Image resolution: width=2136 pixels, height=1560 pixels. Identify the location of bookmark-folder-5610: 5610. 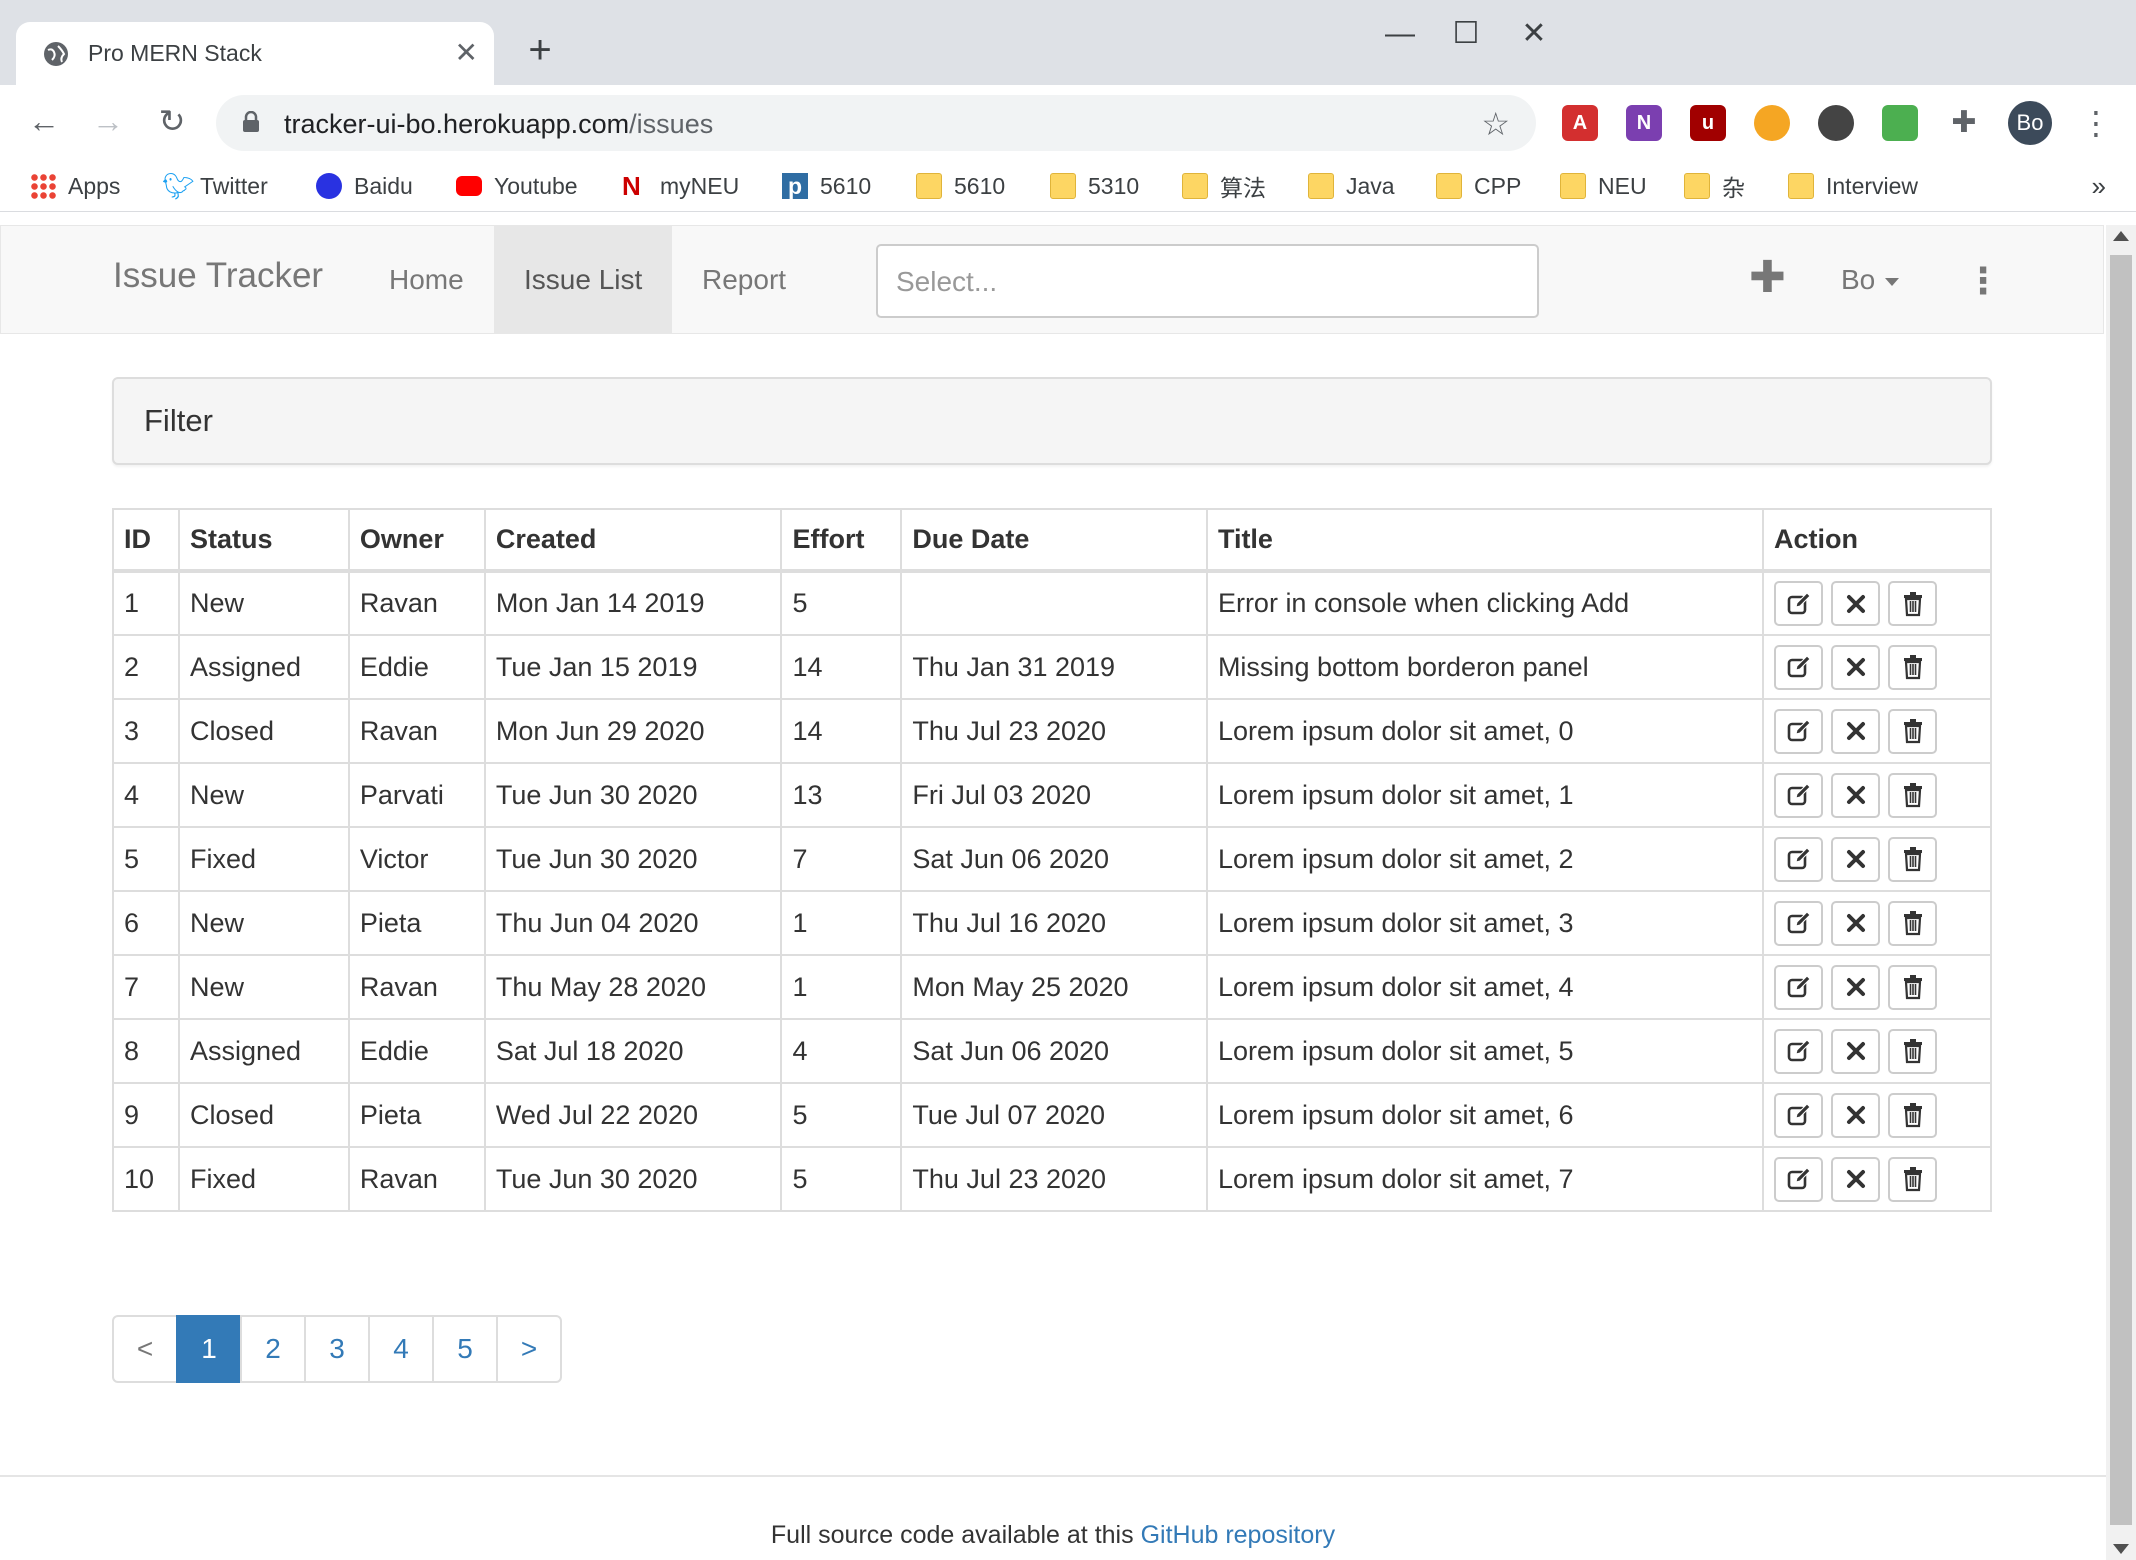
(960, 186).